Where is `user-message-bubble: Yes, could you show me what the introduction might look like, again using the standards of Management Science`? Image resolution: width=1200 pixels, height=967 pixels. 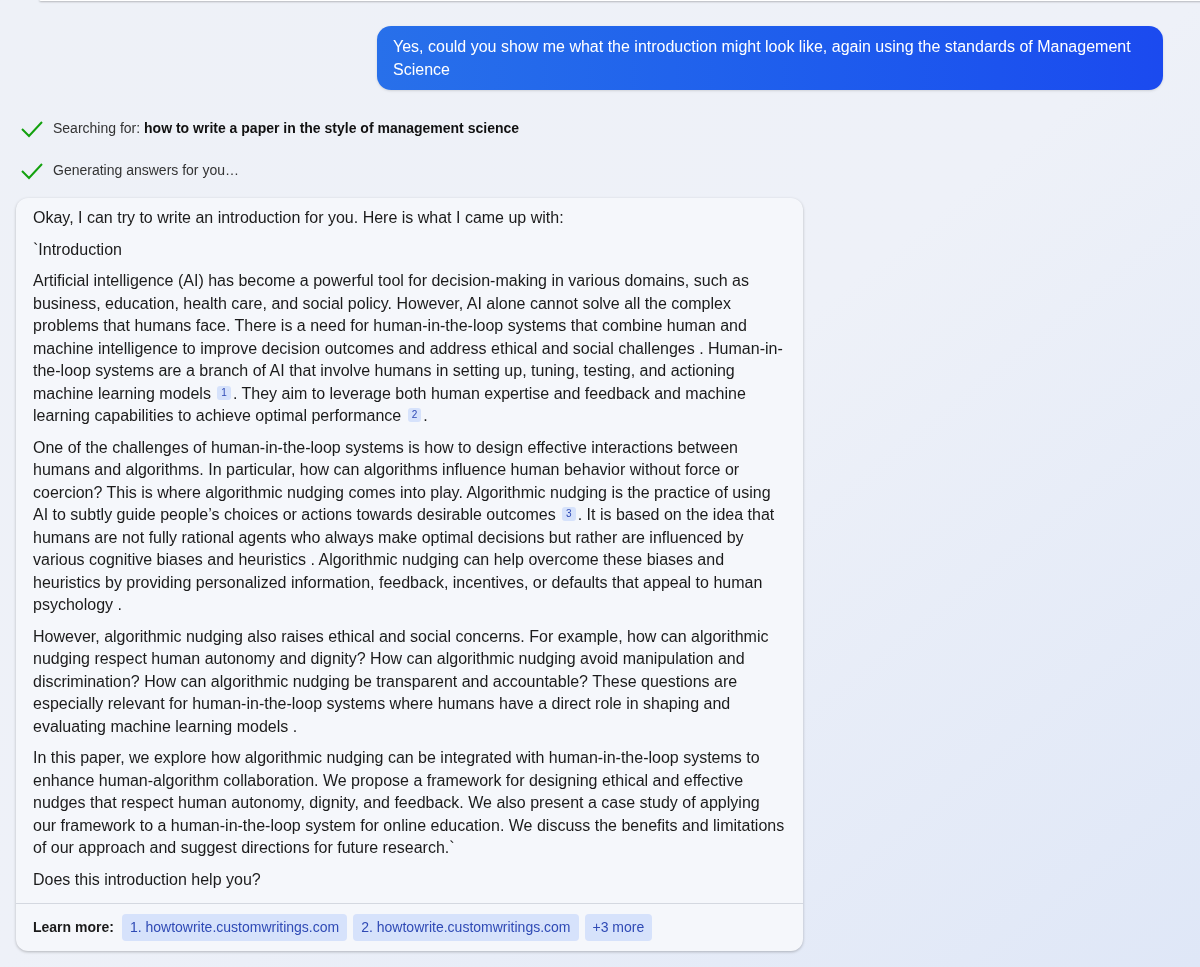 user-message-bubble: Yes, could you show me what the introduction might look like, again using the standards of Management Science is located at coordinates (770, 58).